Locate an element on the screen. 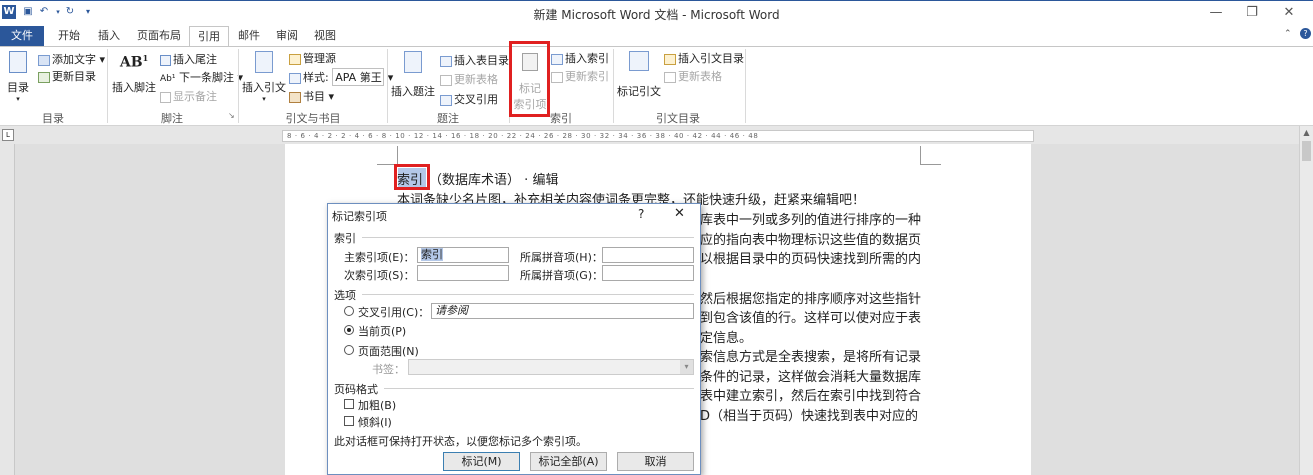  close-button: ✕ is located at coordinates (1289, 13).